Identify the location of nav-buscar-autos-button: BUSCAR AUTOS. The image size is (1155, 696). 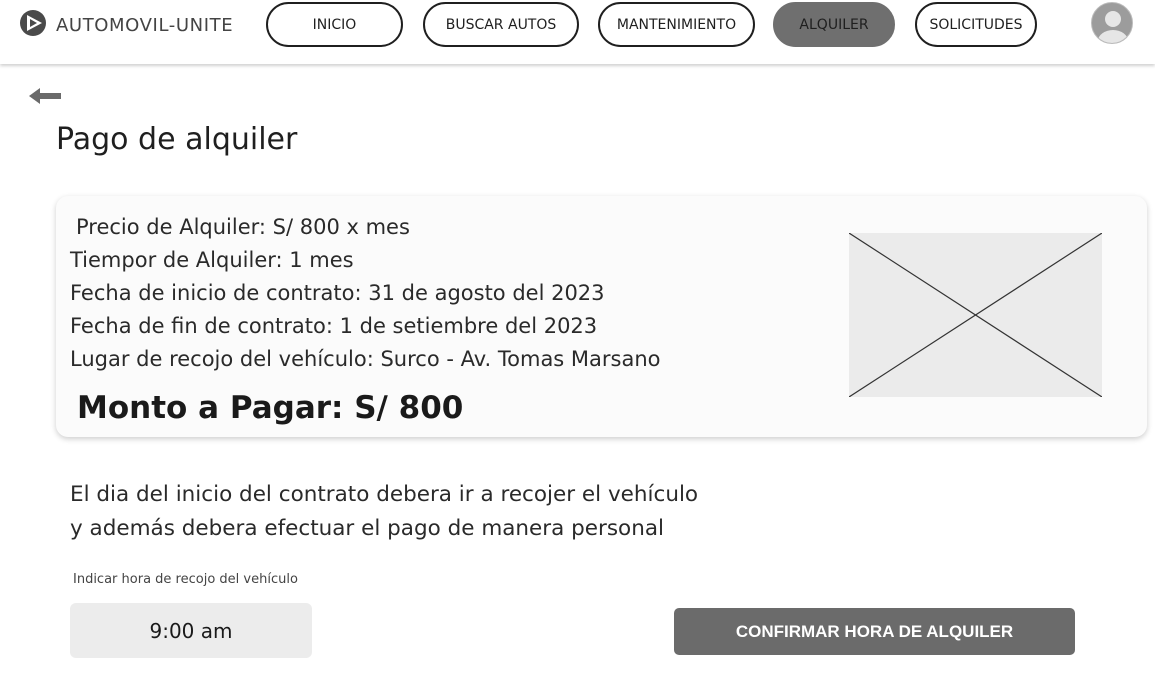
(501, 24).